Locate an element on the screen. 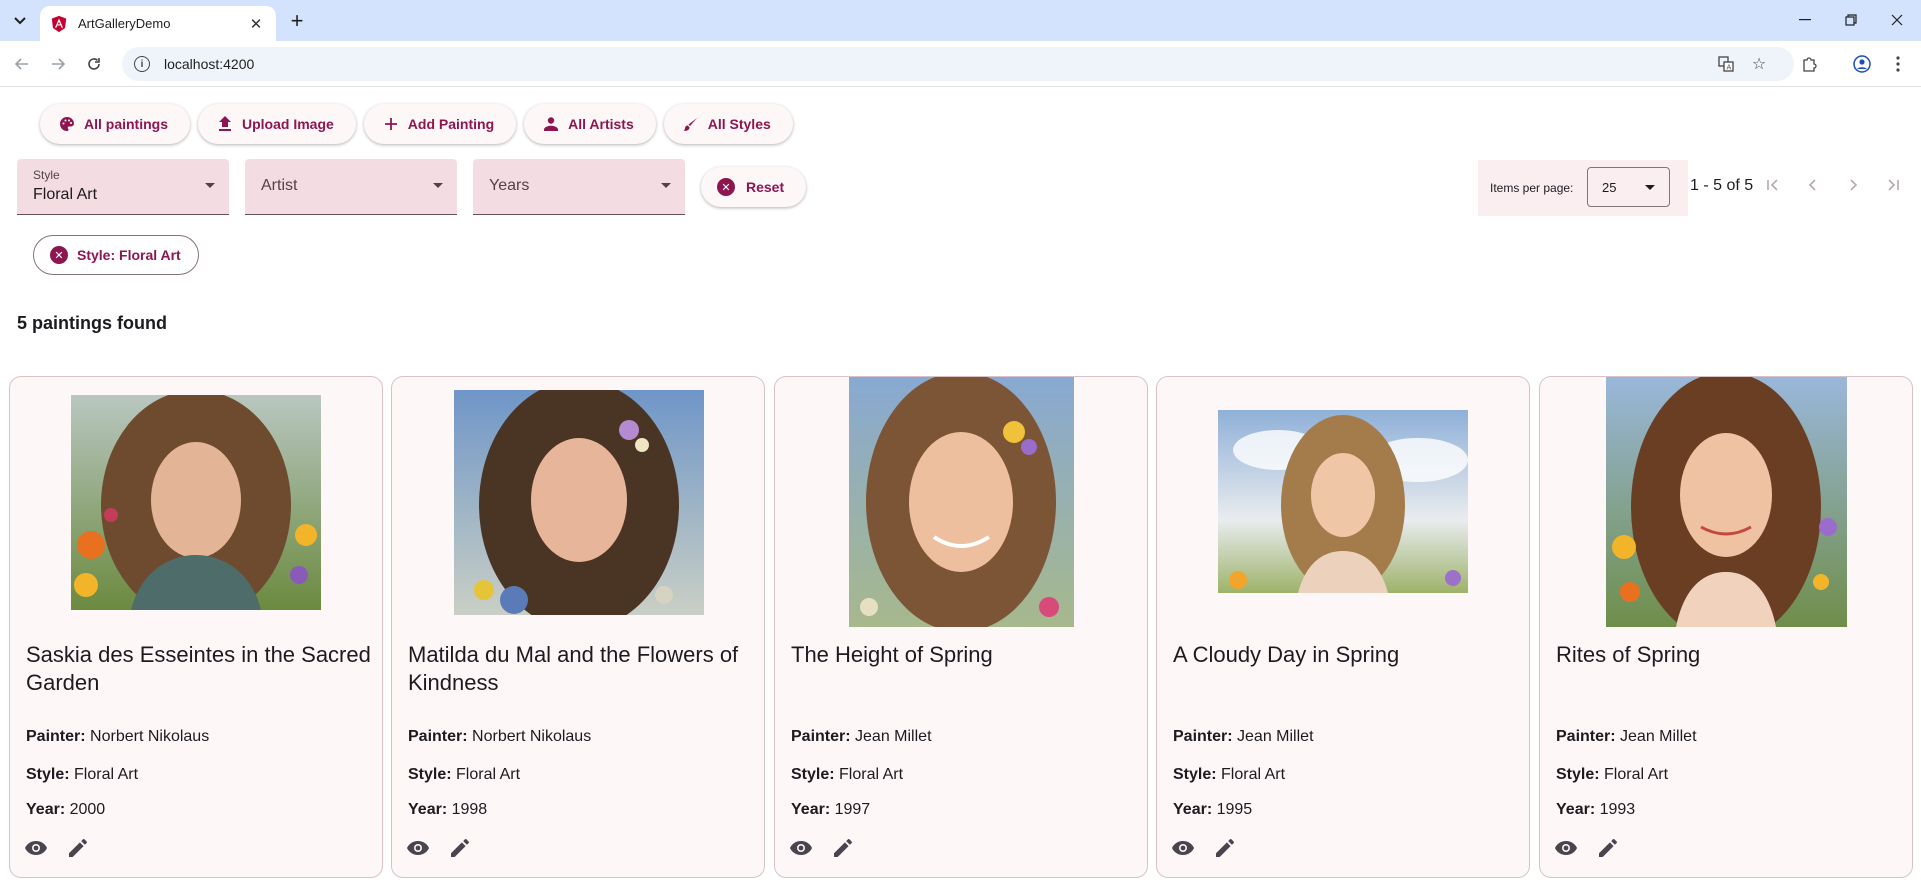 This screenshot has width=1921, height=889. person-icon is located at coordinates (551, 124).